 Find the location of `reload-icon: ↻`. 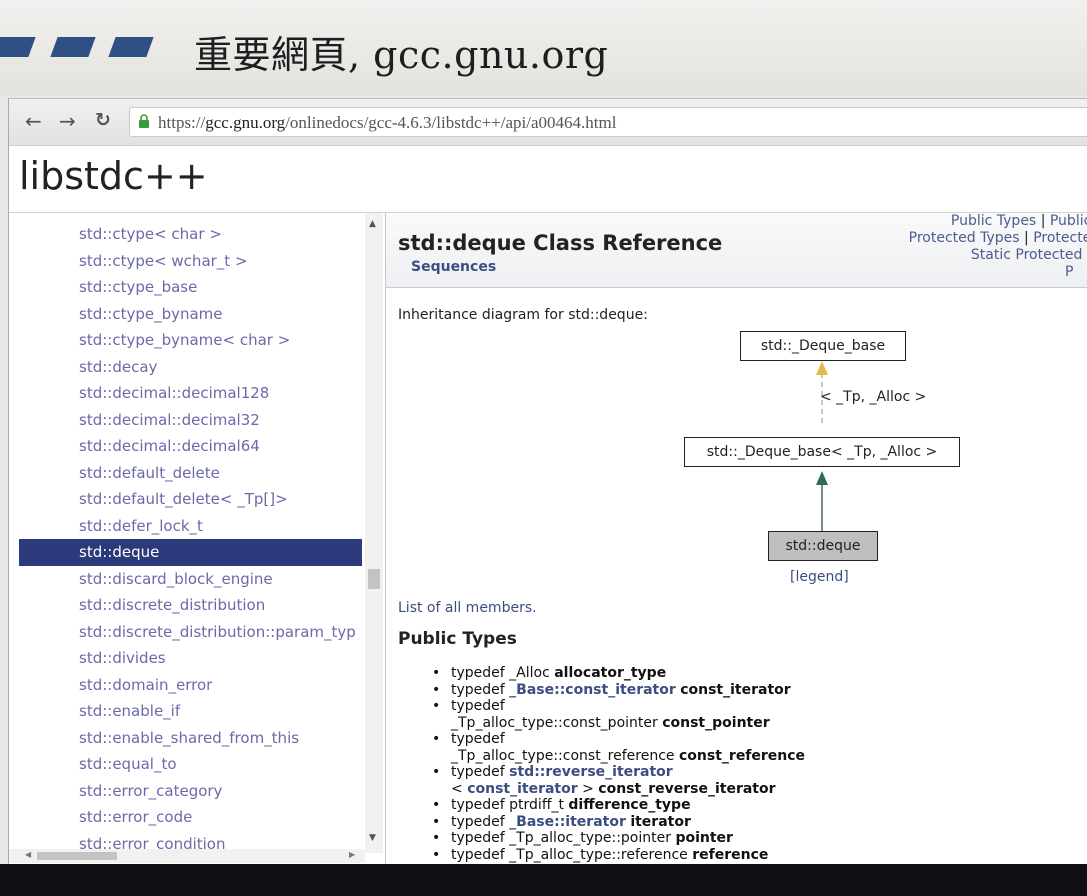

reload-icon: ↻ is located at coordinates (103, 120).